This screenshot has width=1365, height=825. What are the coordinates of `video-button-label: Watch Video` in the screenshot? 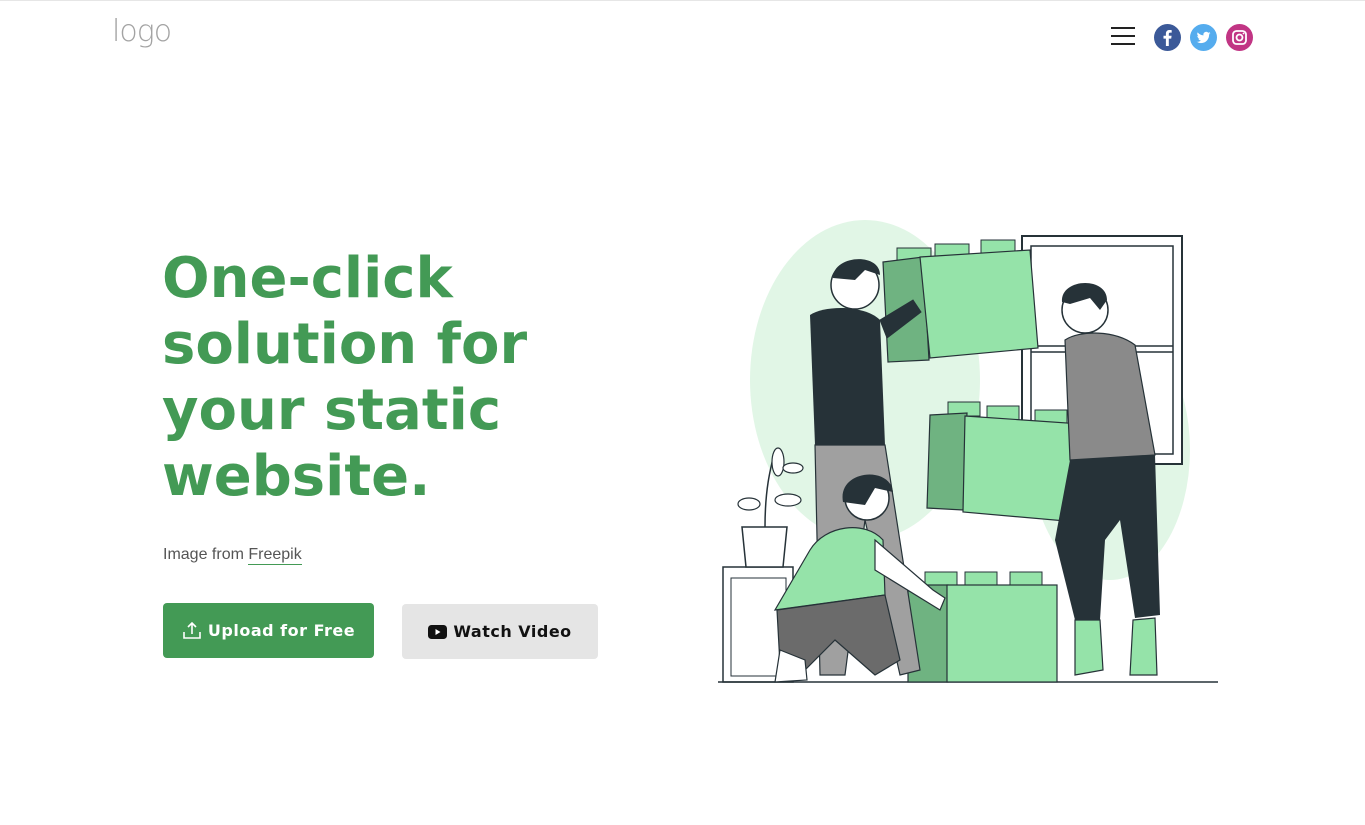 It's located at (512, 631).